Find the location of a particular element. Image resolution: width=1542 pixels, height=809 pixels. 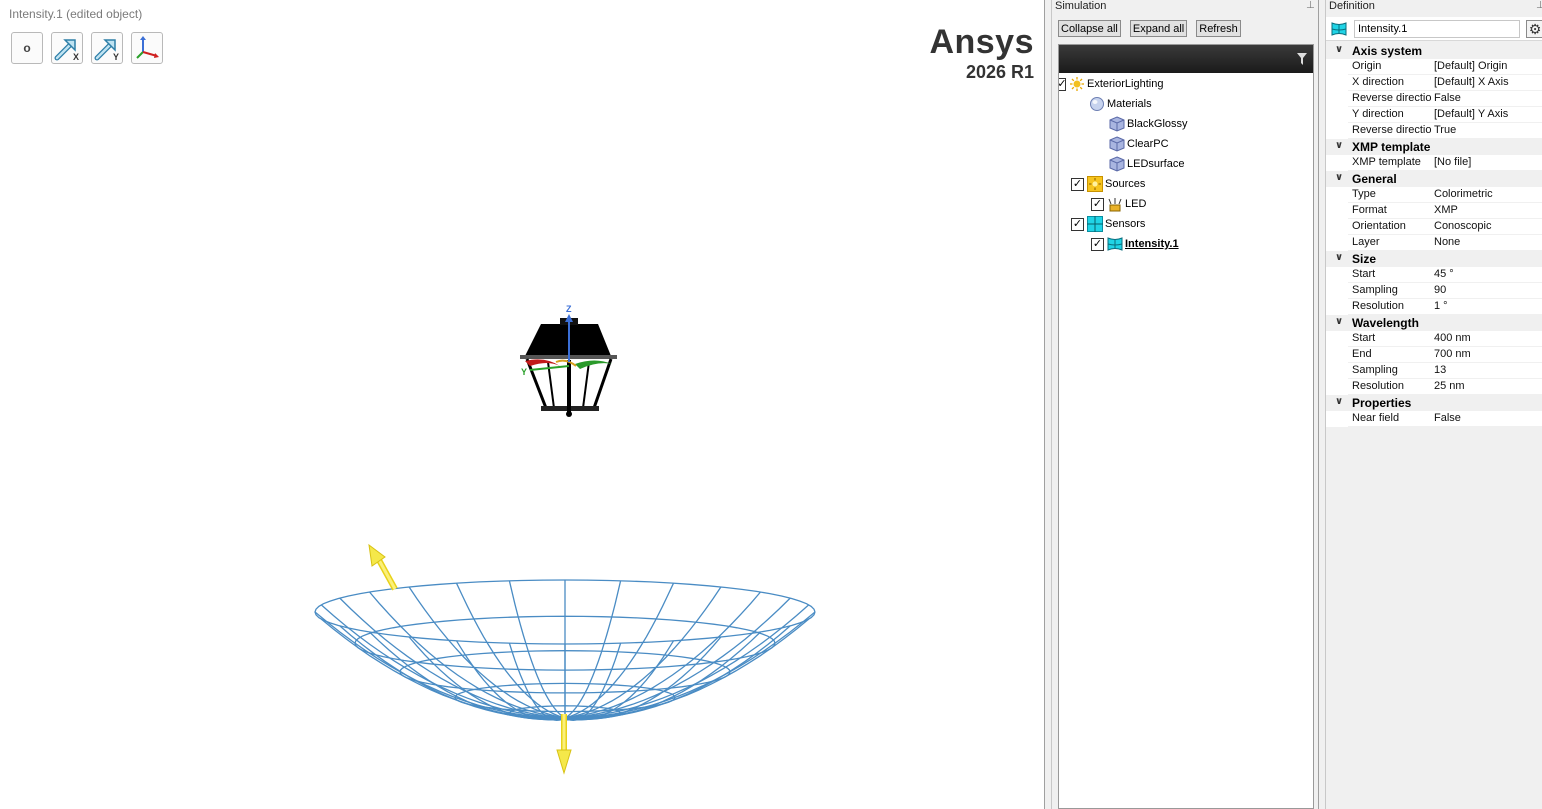

tree-item-led: ✓ LED is located at coordinates (1118, 204).